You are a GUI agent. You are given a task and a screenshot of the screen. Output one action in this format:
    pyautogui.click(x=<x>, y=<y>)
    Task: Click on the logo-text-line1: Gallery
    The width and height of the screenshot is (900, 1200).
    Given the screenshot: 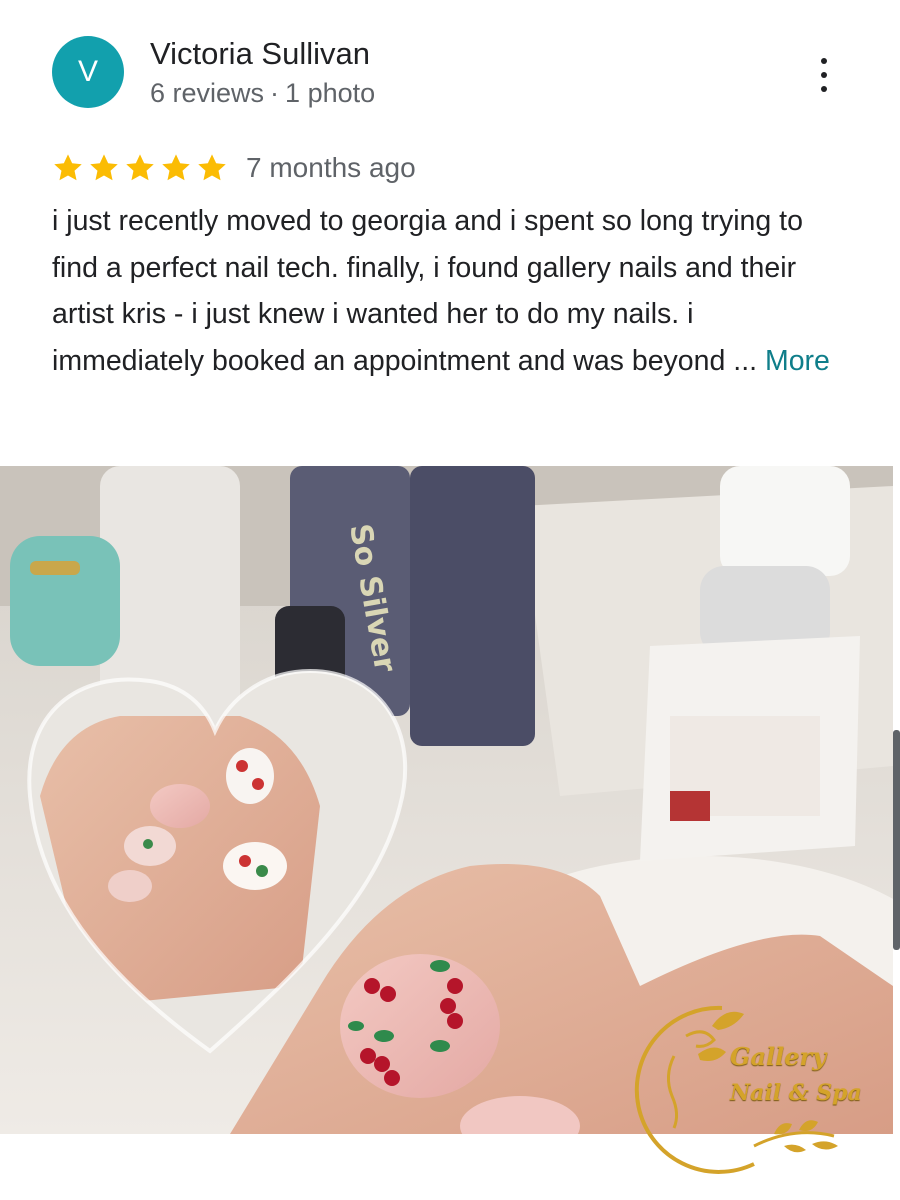 What is the action you would take?
    pyautogui.click(x=778, y=1056)
    